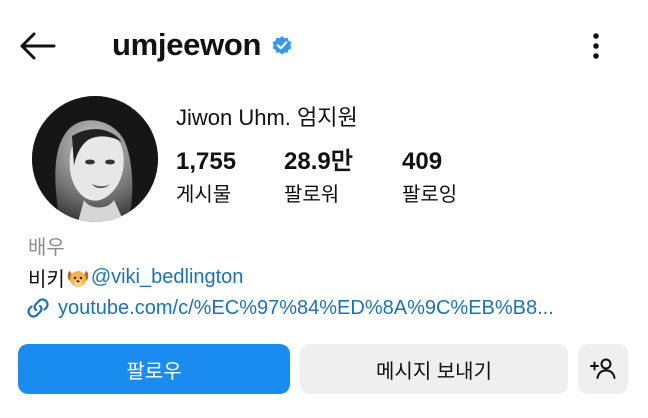 Image resolution: width=648 pixels, height=418 pixels. Describe the element at coordinates (312, 195) in the screenshot. I see `stat-followers-label: 팔로워` at that location.